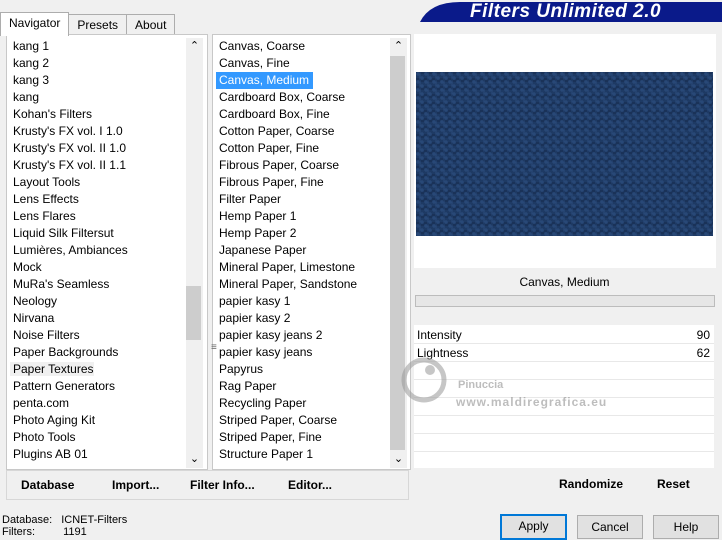 Image resolution: width=722 pixels, height=540 pixels. I want to click on list-item: kang 1, so click(98, 46).